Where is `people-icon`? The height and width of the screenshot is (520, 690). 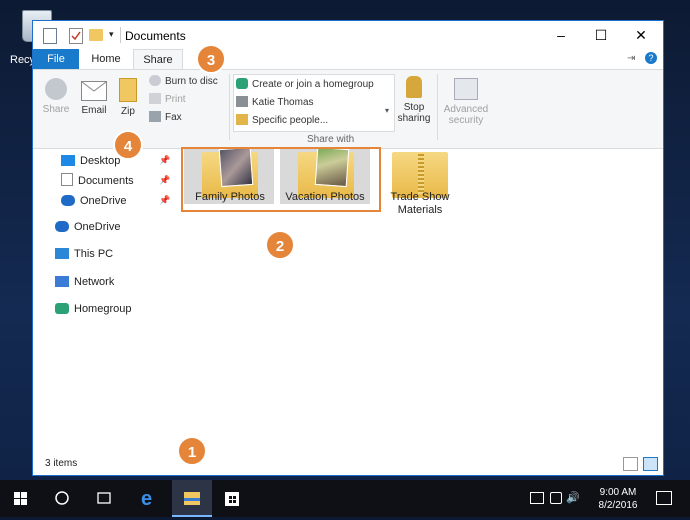
people-icon is located at coordinates (242, 119).